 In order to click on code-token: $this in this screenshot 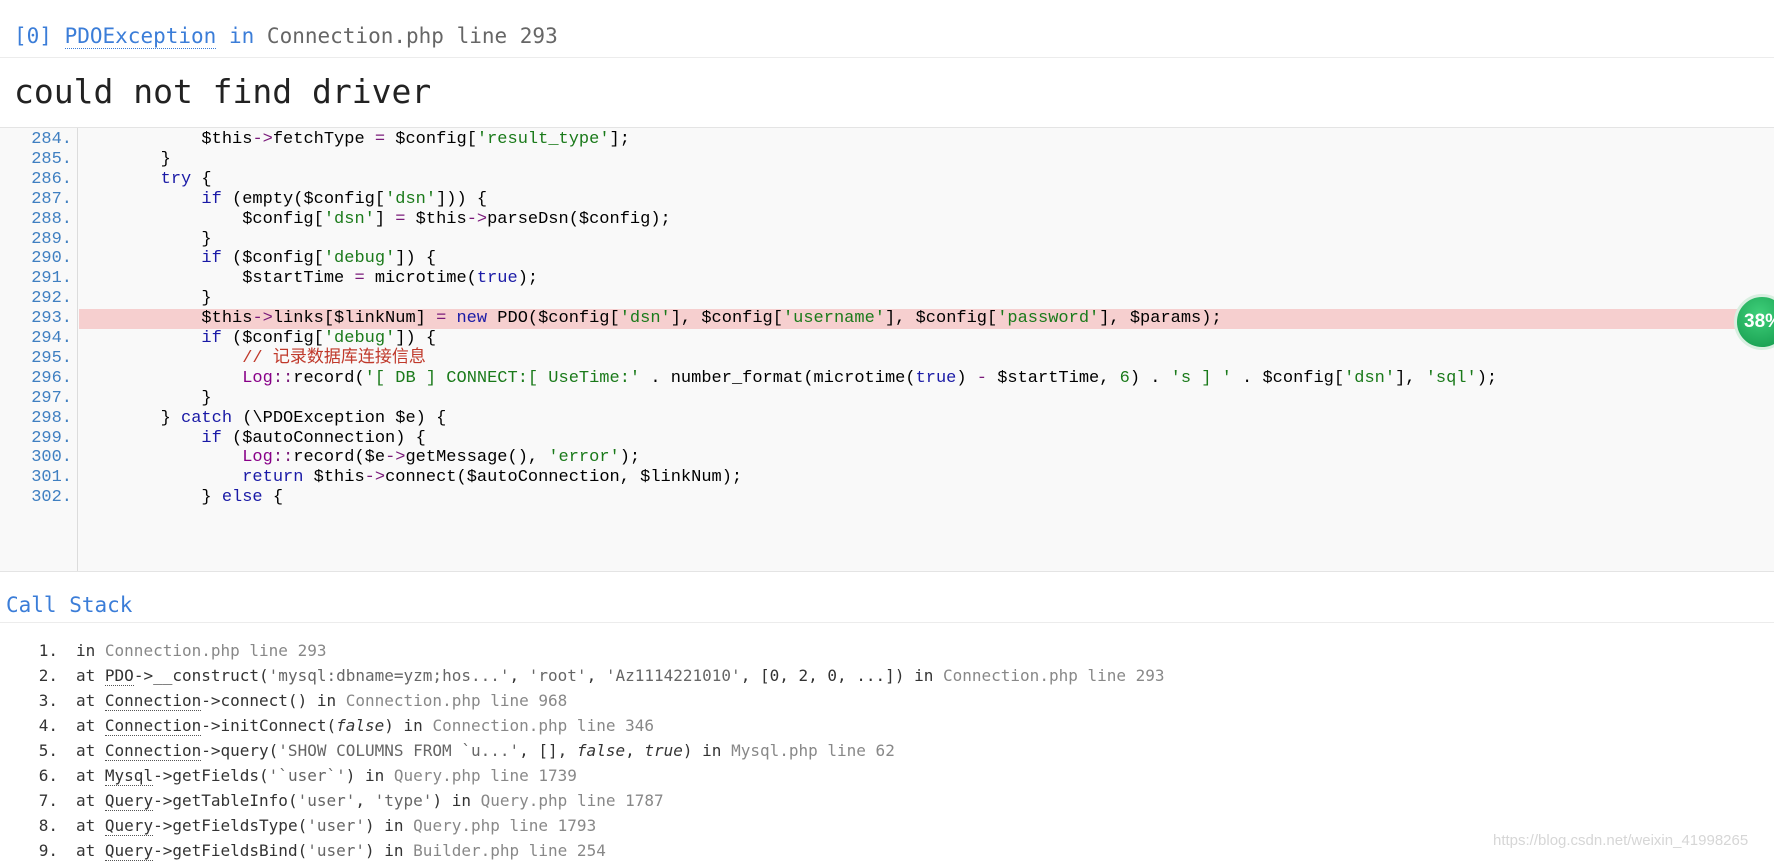, I will do `click(334, 478)`.